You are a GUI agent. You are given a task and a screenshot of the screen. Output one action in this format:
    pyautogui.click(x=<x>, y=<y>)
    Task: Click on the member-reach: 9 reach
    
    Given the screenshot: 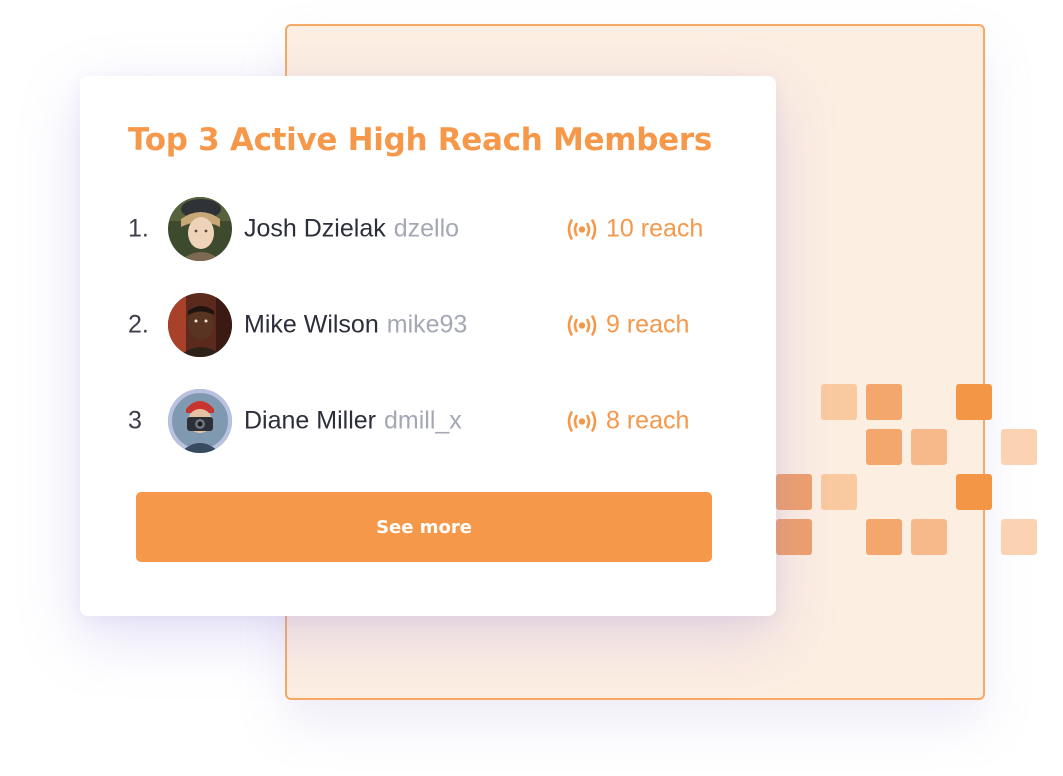 What is the action you would take?
    pyautogui.click(x=627, y=325)
    